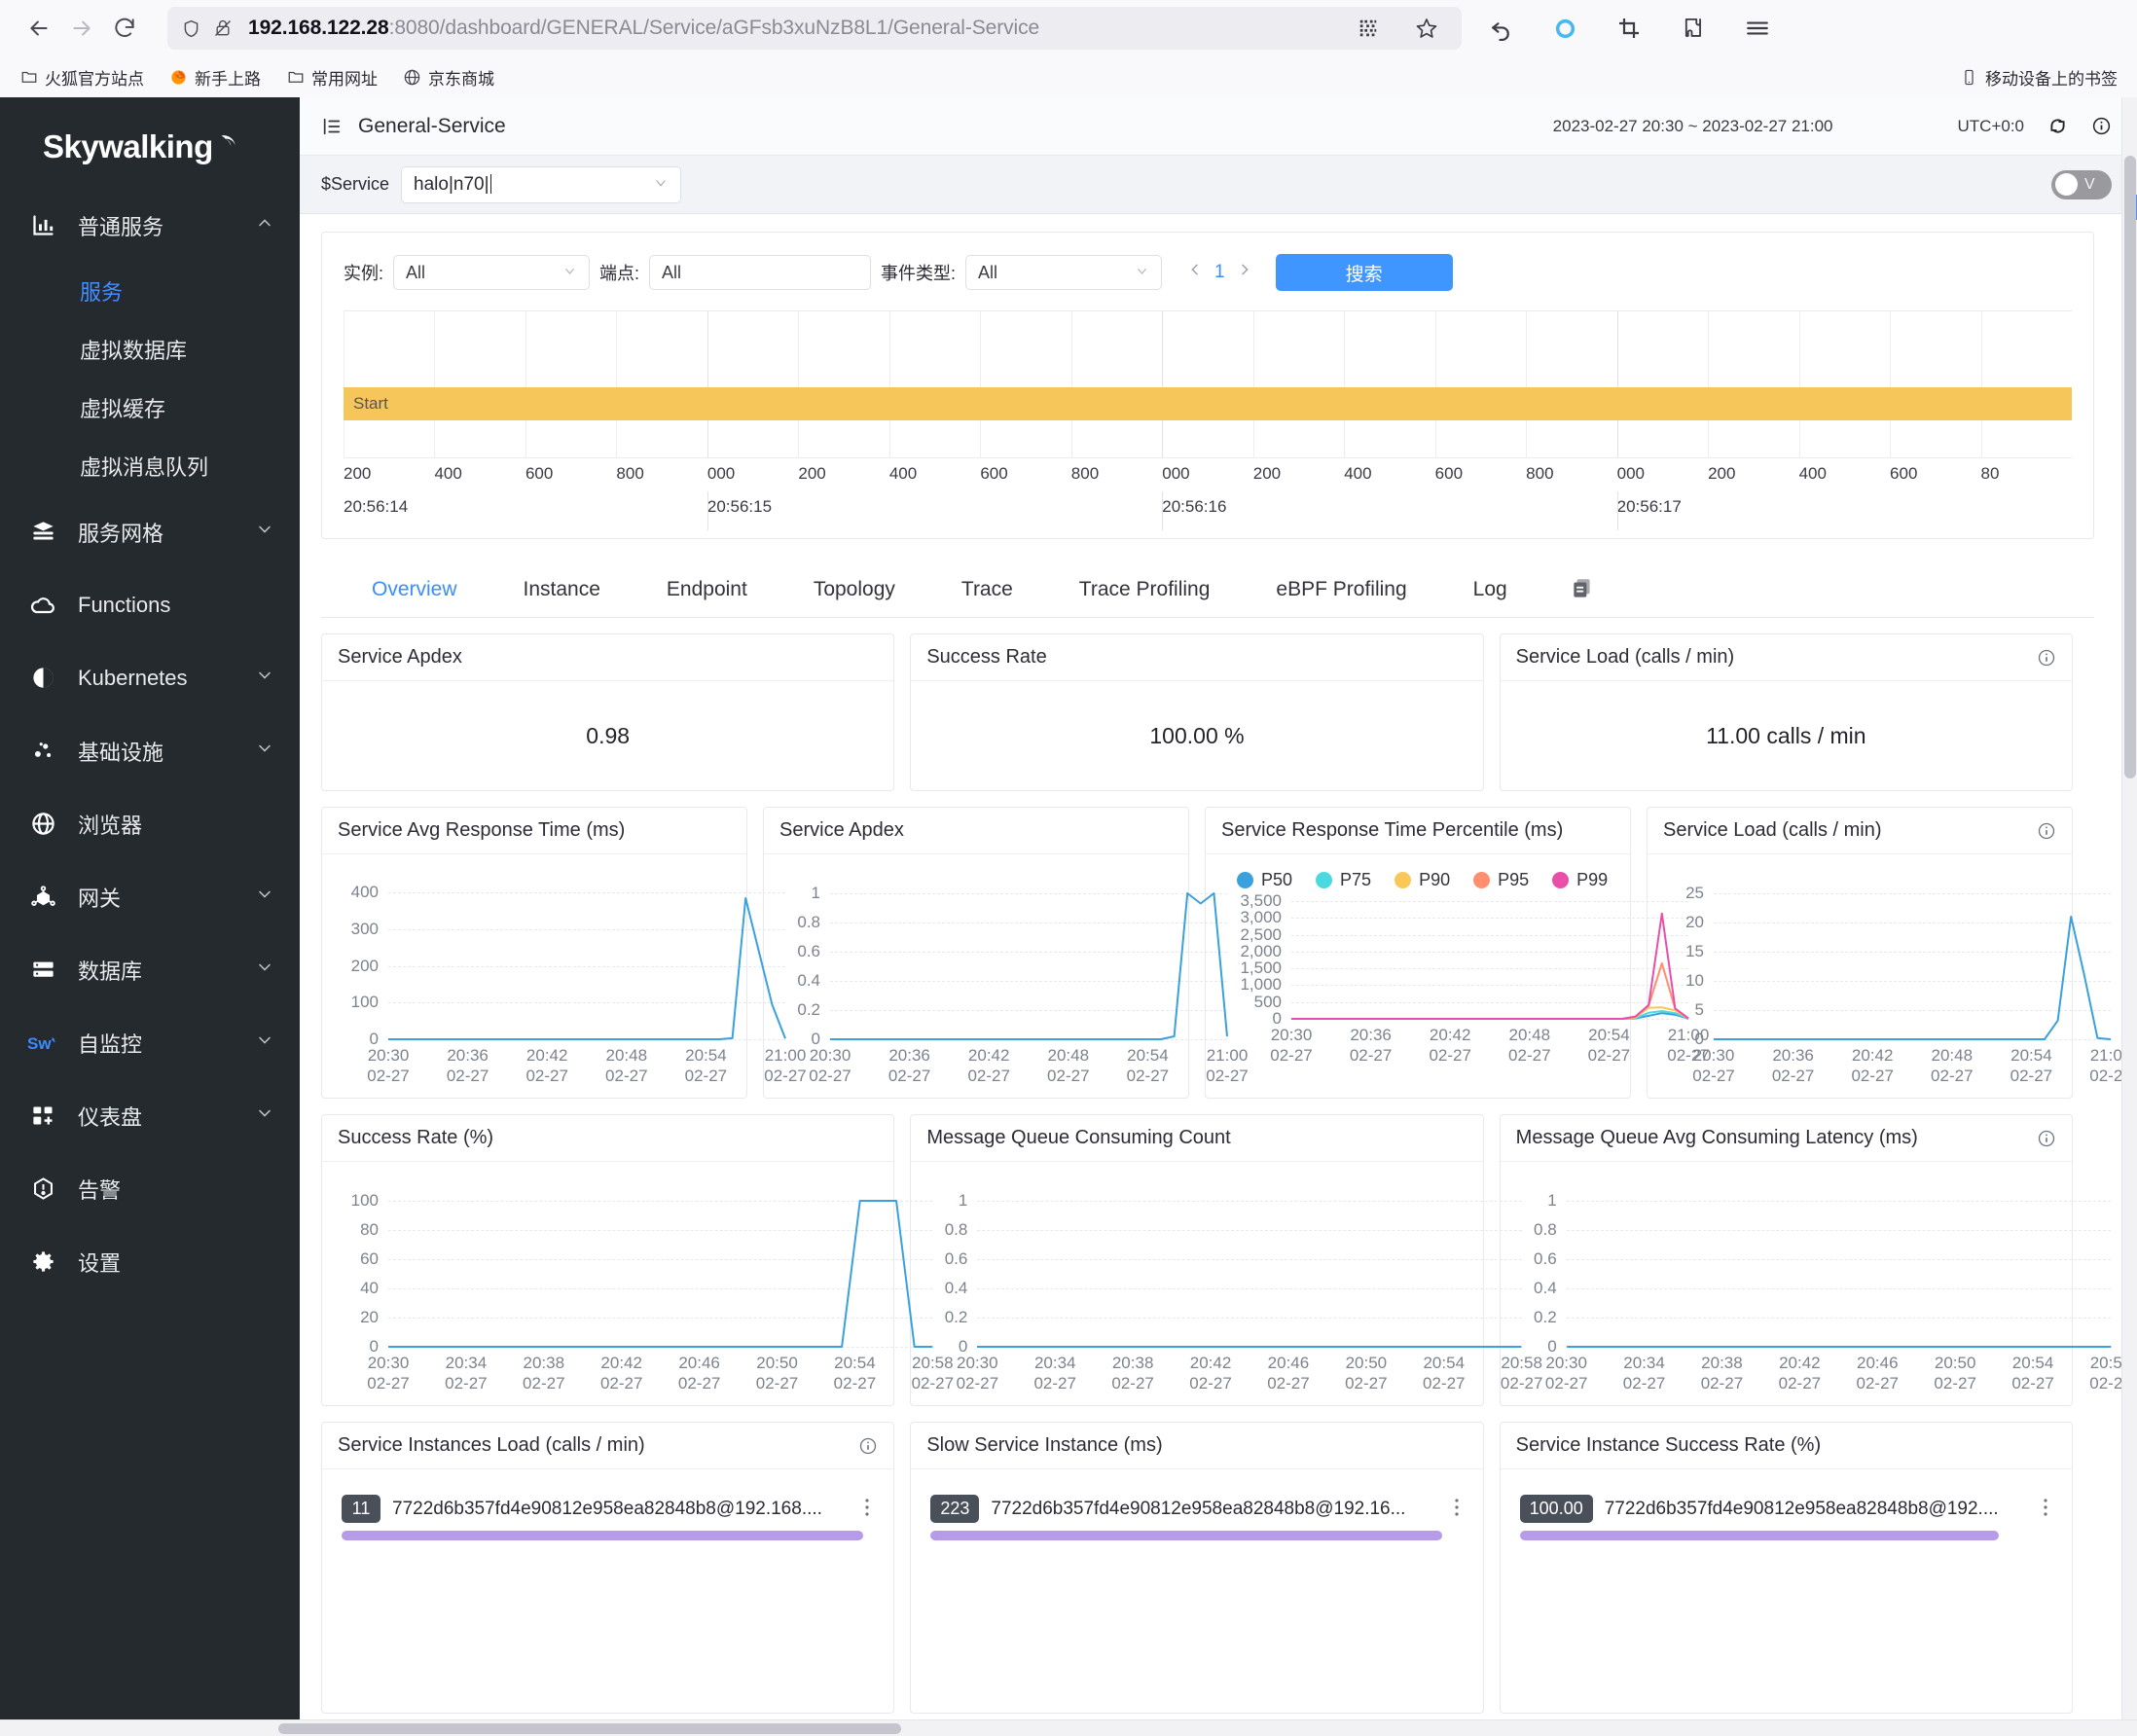 Image resolution: width=2137 pixels, height=1736 pixels. I want to click on chevron-down-icon, so click(569, 273).